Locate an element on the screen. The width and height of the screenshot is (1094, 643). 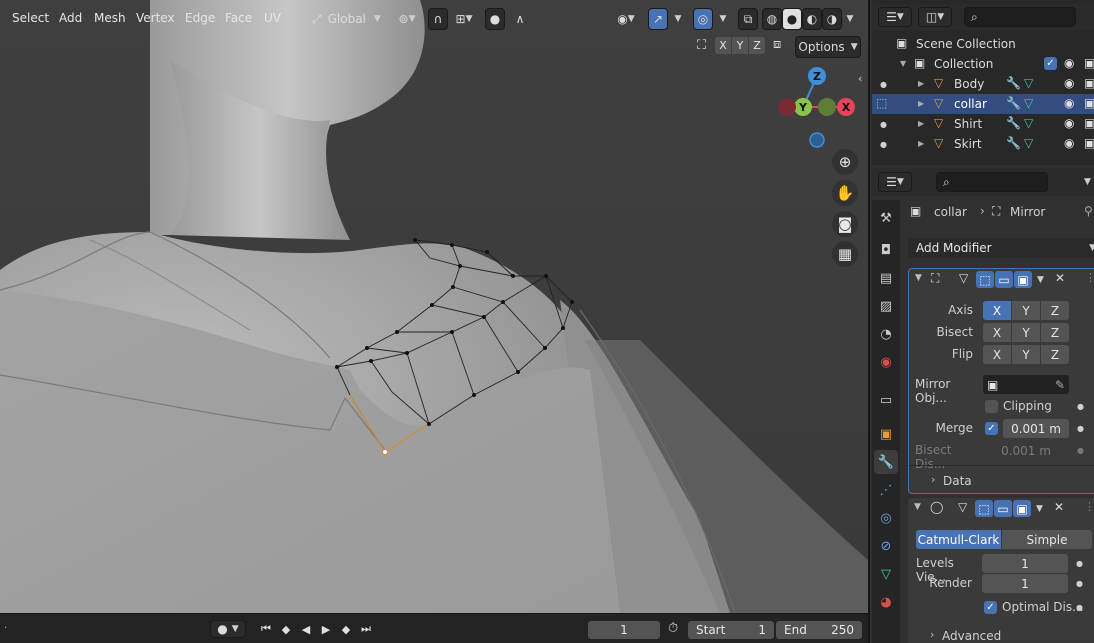
tab-constraints: ⊘ is located at coordinates (886, 546).